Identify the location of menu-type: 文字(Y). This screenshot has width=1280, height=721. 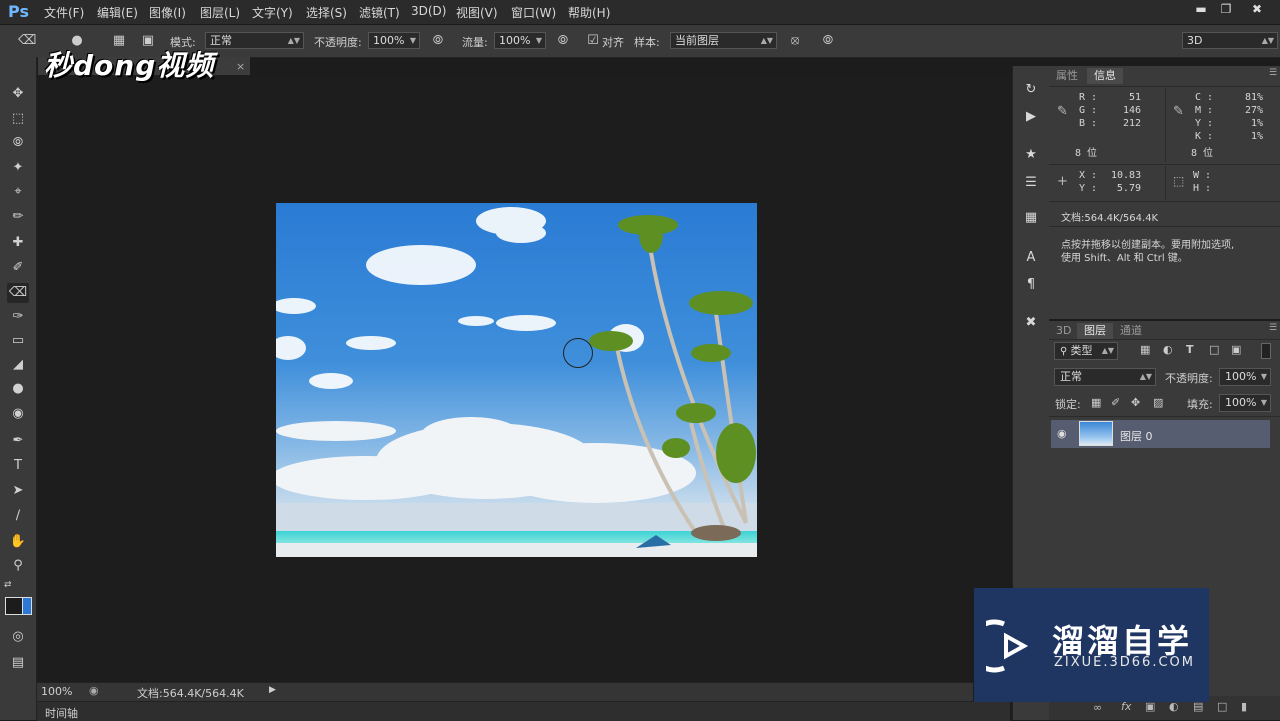
(272, 12).